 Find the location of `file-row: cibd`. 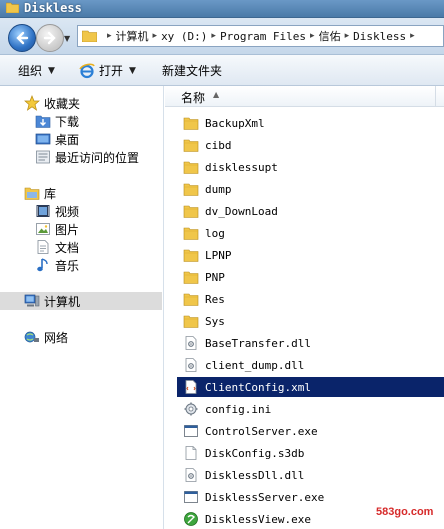

file-row: cibd is located at coordinates (310, 145).